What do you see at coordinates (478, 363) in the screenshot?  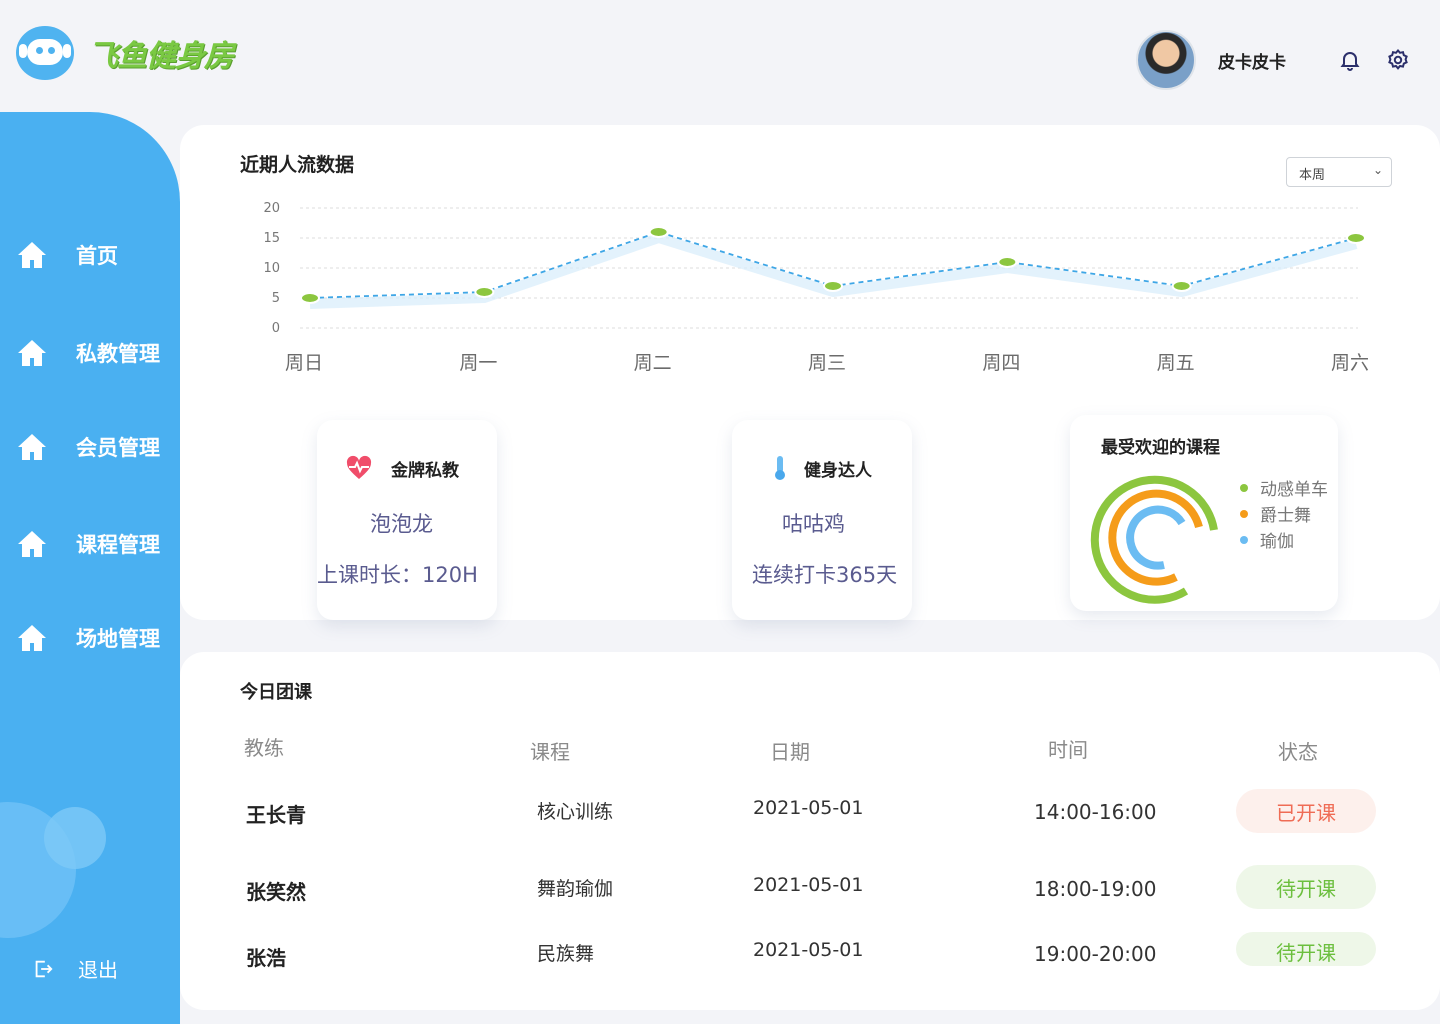 I see `x-tick-label: 周一` at bounding box center [478, 363].